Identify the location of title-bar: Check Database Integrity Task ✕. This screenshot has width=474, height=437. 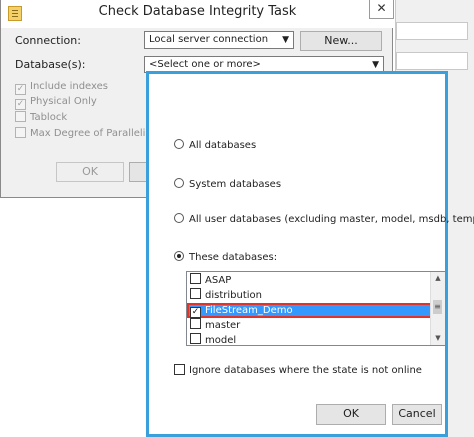
(197, 14).